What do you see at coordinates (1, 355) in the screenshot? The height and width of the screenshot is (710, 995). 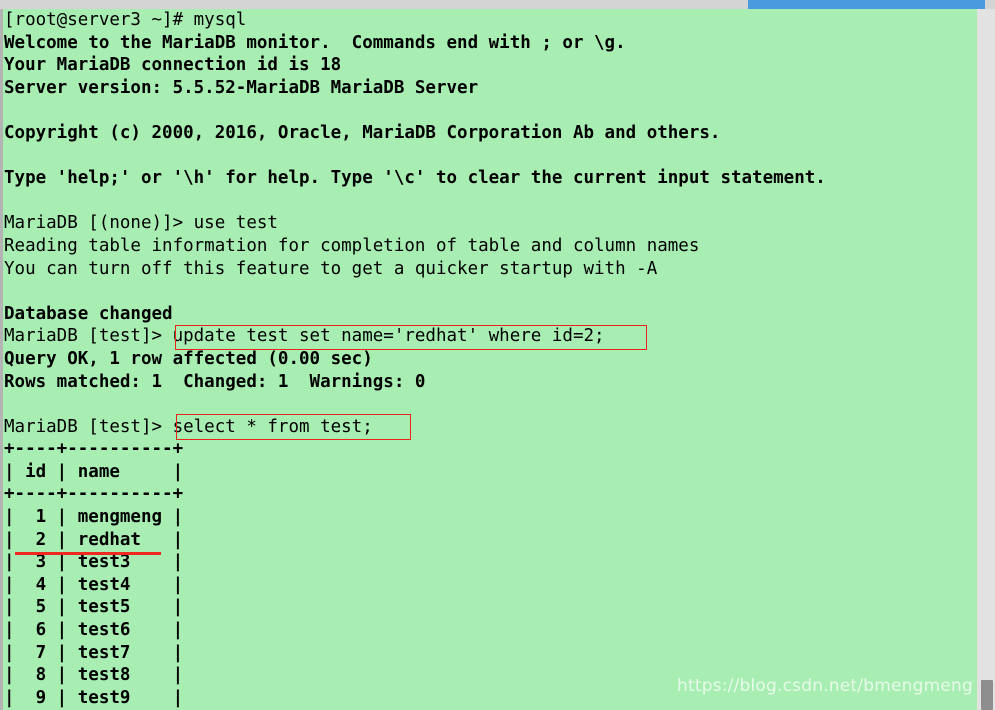 I see `left-gutter-strip` at bounding box center [1, 355].